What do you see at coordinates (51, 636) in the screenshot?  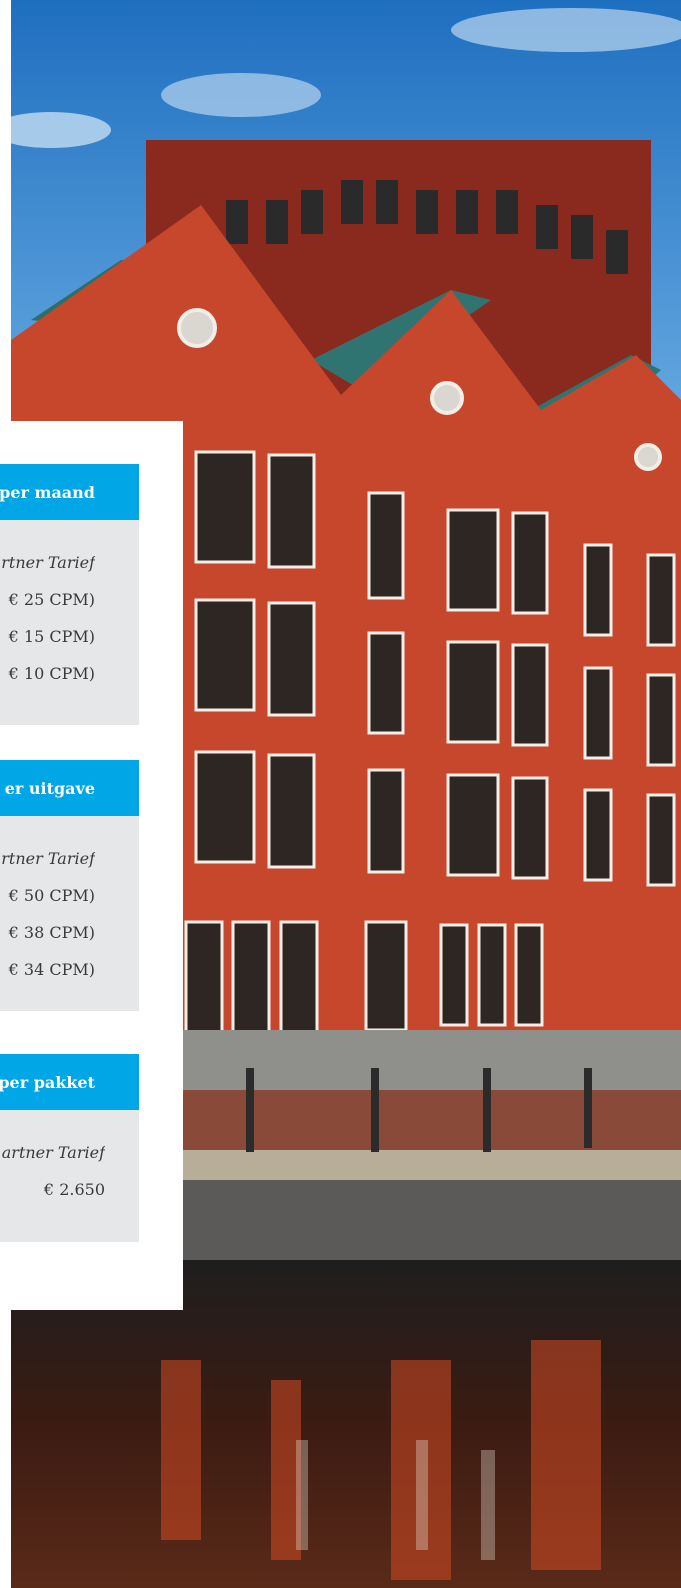 I see `tariff-value: € 15 CPM)` at bounding box center [51, 636].